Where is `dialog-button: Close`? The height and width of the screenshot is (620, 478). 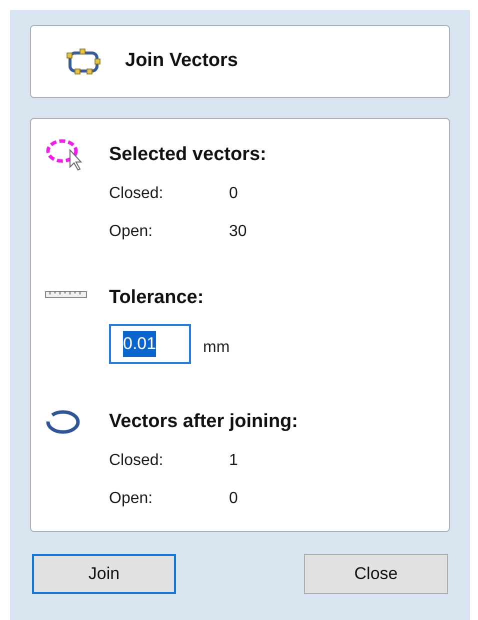 dialog-button: Close is located at coordinates (376, 574).